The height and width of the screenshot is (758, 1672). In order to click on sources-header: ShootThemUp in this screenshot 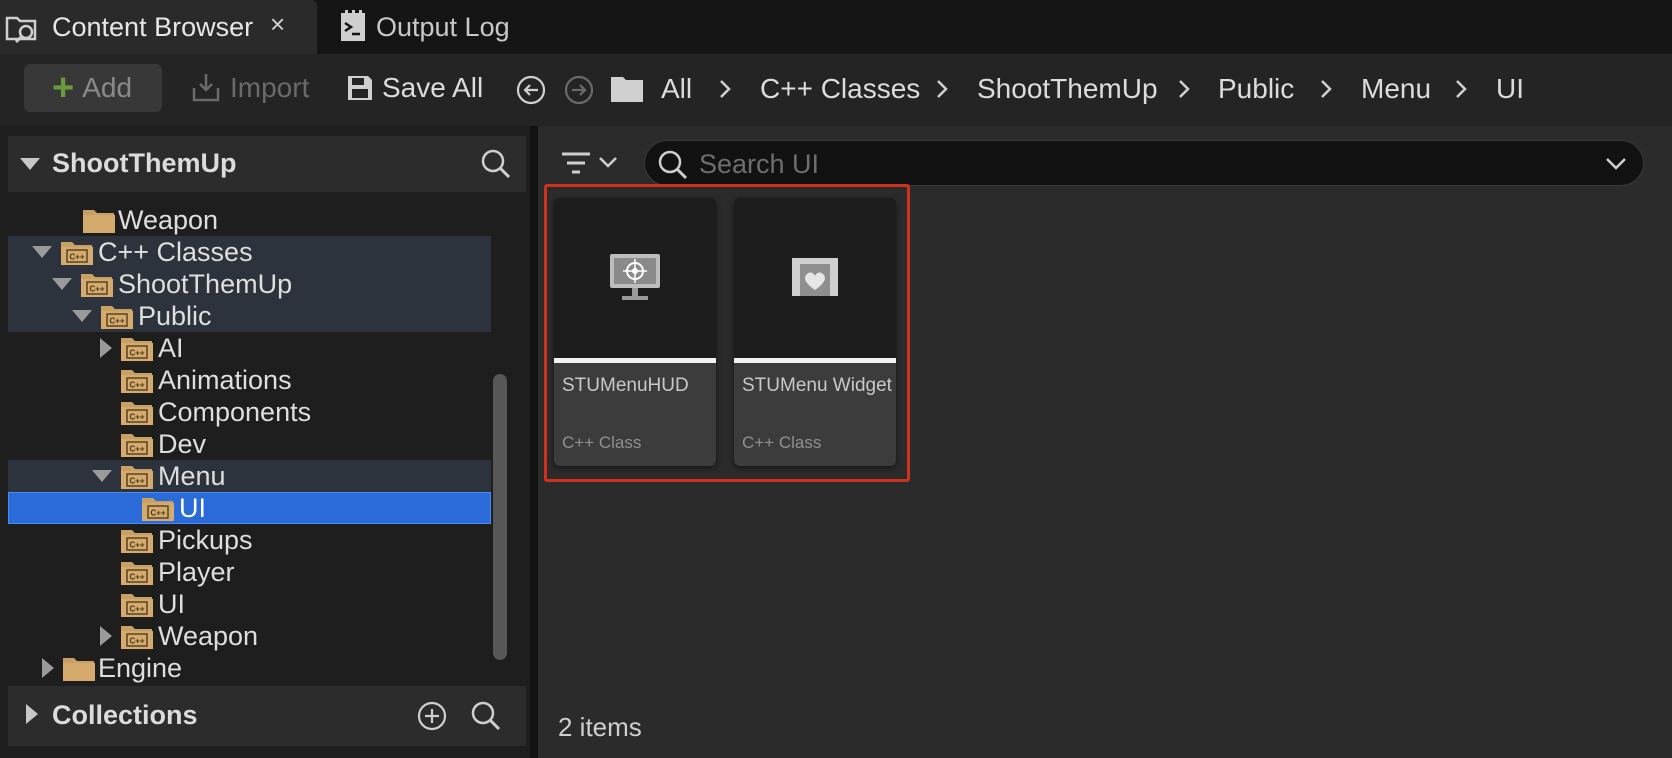, I will do `click(267, 164)`.